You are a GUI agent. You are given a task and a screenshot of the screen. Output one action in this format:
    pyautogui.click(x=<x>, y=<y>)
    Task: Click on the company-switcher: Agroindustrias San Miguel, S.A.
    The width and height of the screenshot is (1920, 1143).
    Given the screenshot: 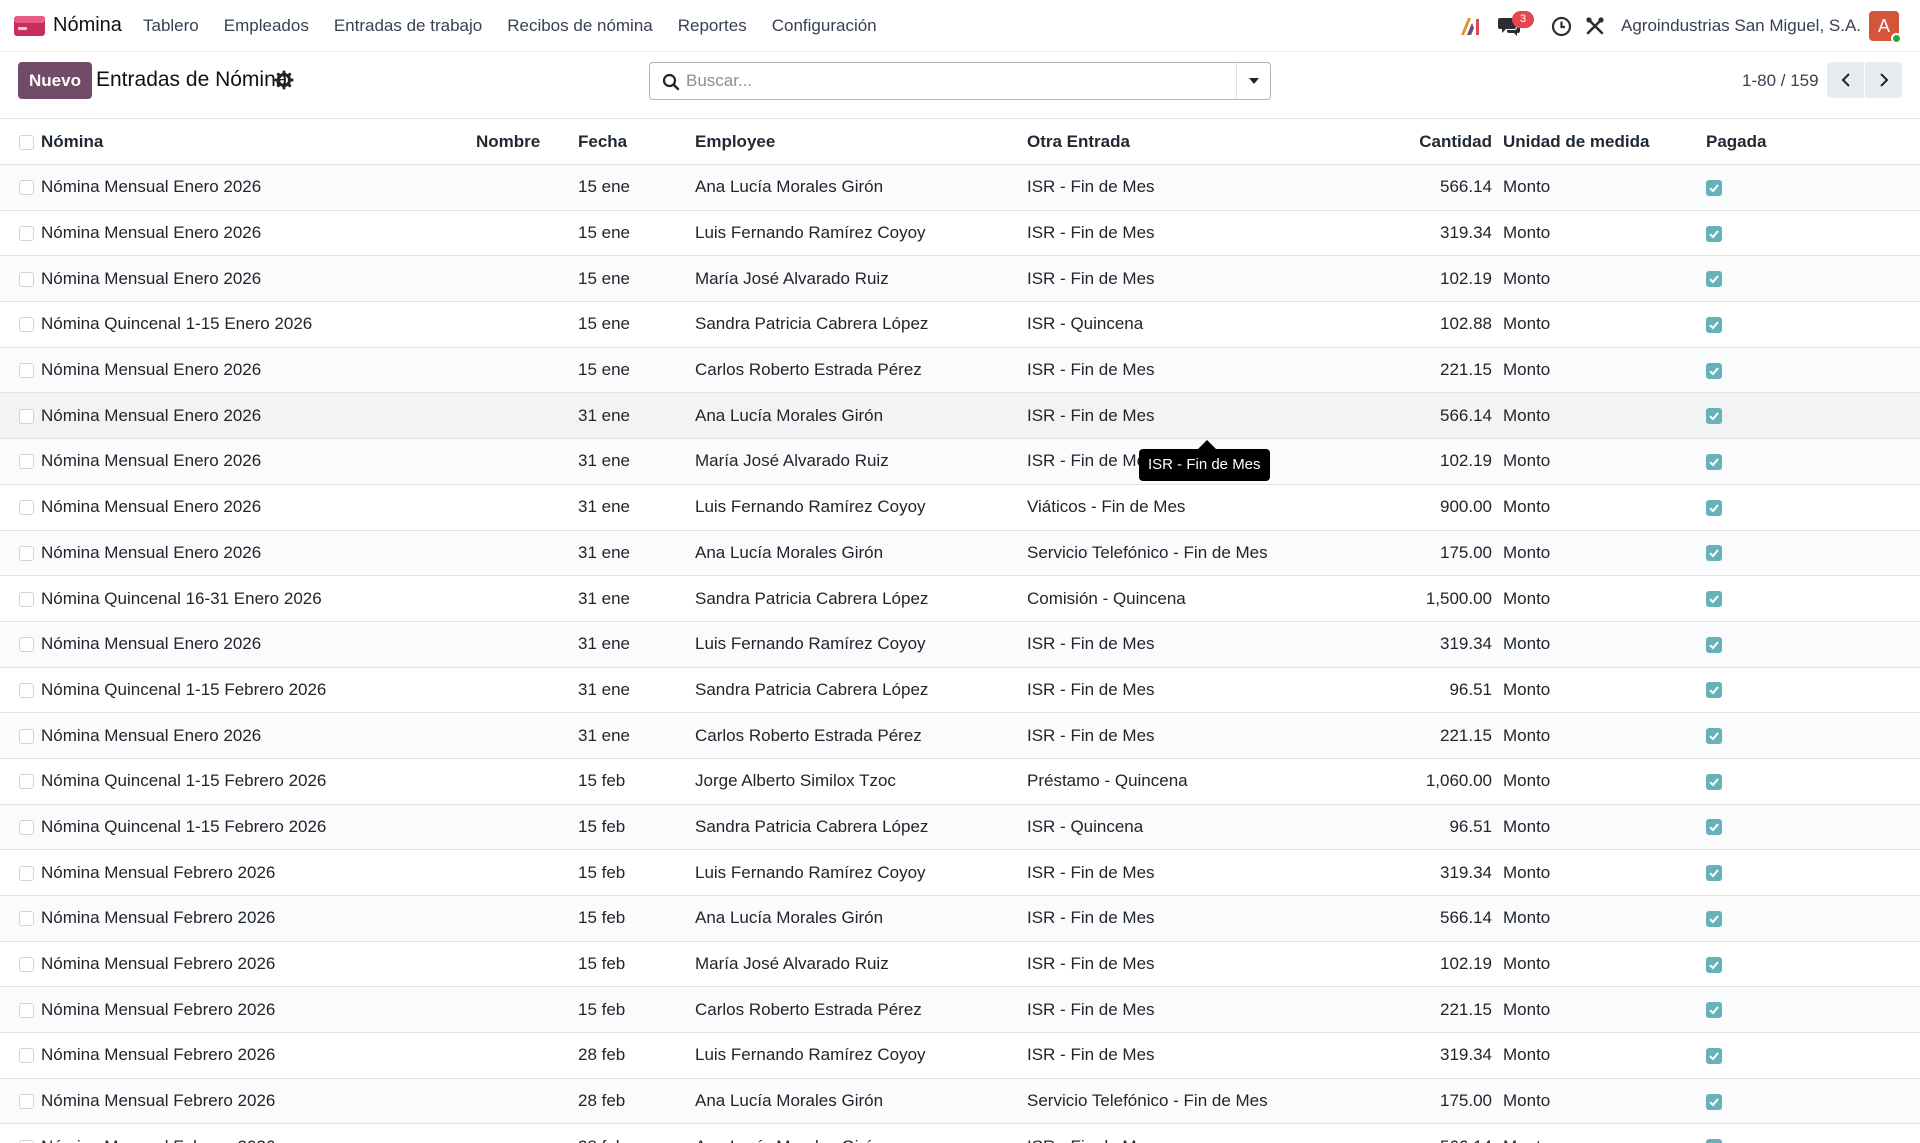 What is the action you would take?
    pyautogui.click(x=1741, y=26)
    